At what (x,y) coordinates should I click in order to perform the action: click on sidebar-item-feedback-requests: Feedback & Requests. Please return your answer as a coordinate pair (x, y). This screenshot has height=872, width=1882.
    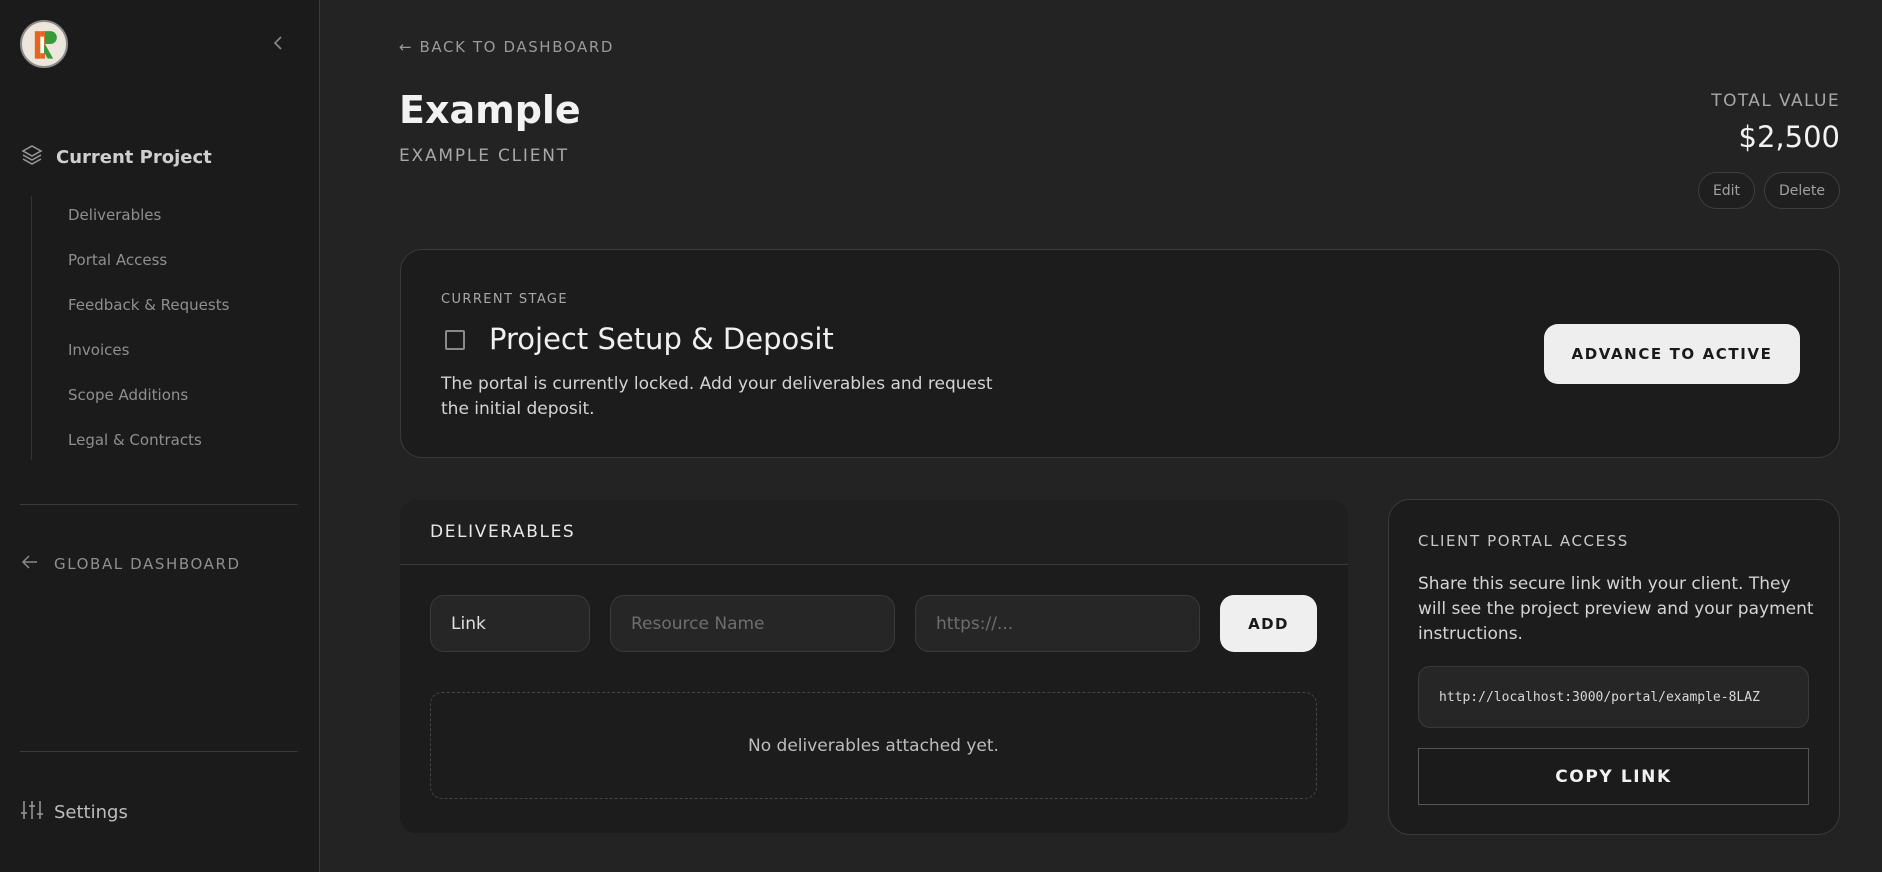
    Looking at the image, I should click on (148, 305).